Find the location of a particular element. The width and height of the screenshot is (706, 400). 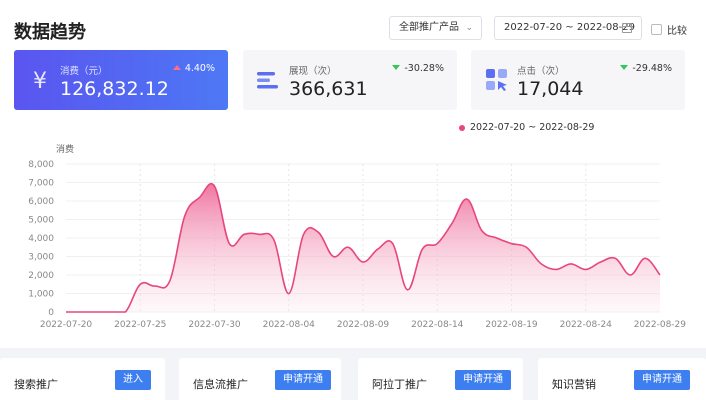

legend-label: 2022-07-20 ~ 2022-08-29 is located at coordinates (532, 127).